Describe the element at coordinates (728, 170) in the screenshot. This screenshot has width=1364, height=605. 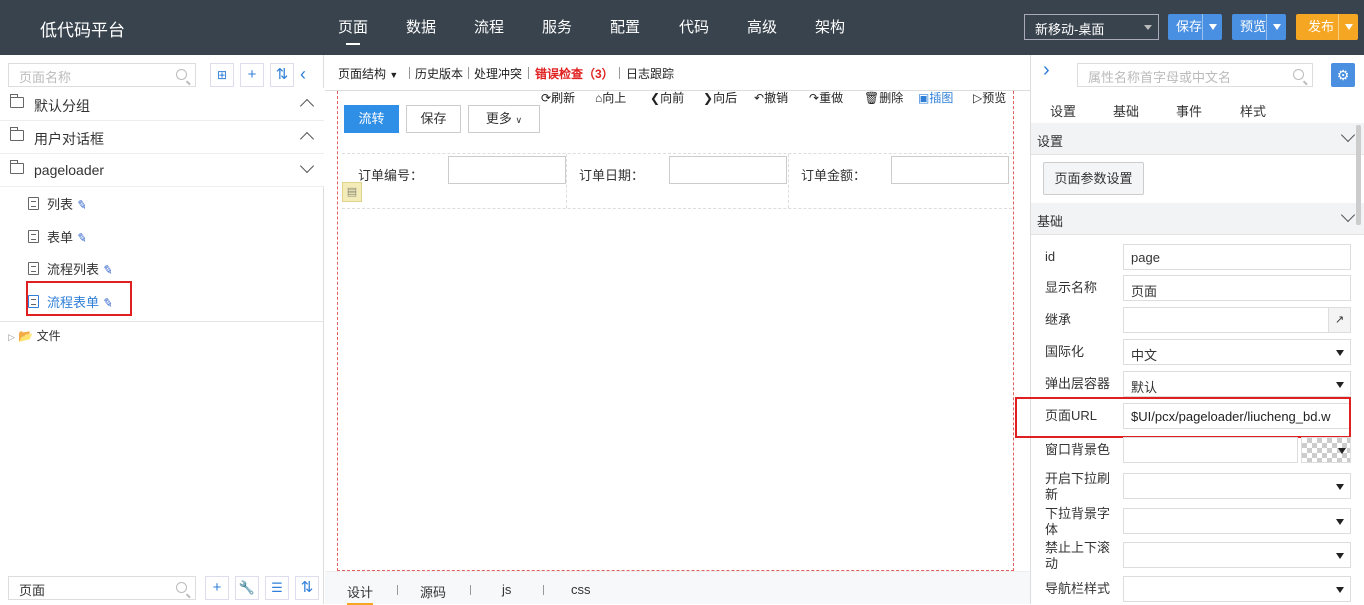
I see `order-date-input` at that location.